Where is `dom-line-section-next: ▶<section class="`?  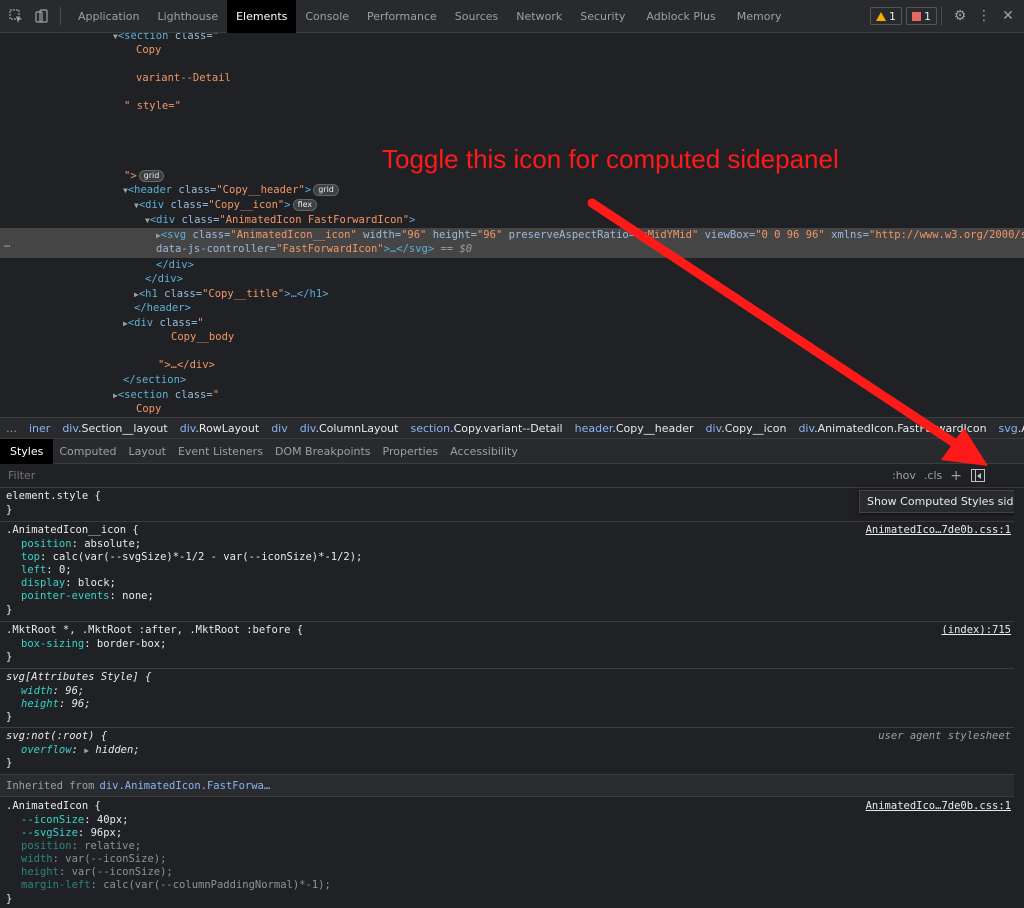
dom-line-section-next: ▶<section class=" is located at coordinates (166, 395).